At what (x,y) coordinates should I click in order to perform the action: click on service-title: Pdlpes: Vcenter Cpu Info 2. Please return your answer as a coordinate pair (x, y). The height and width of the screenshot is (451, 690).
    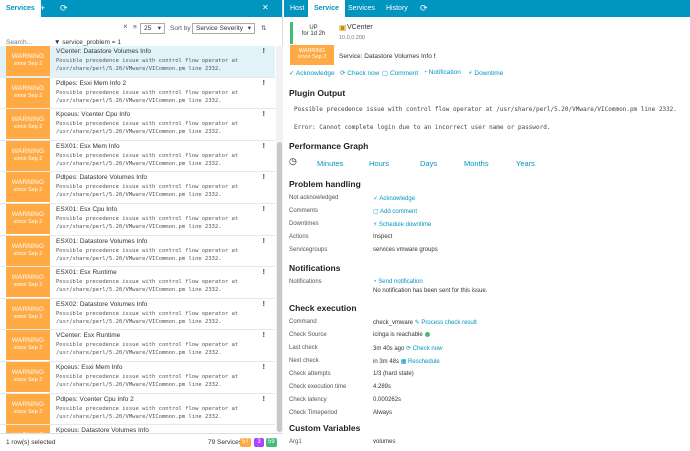
    Looking at the image, I should click on (95, 399).